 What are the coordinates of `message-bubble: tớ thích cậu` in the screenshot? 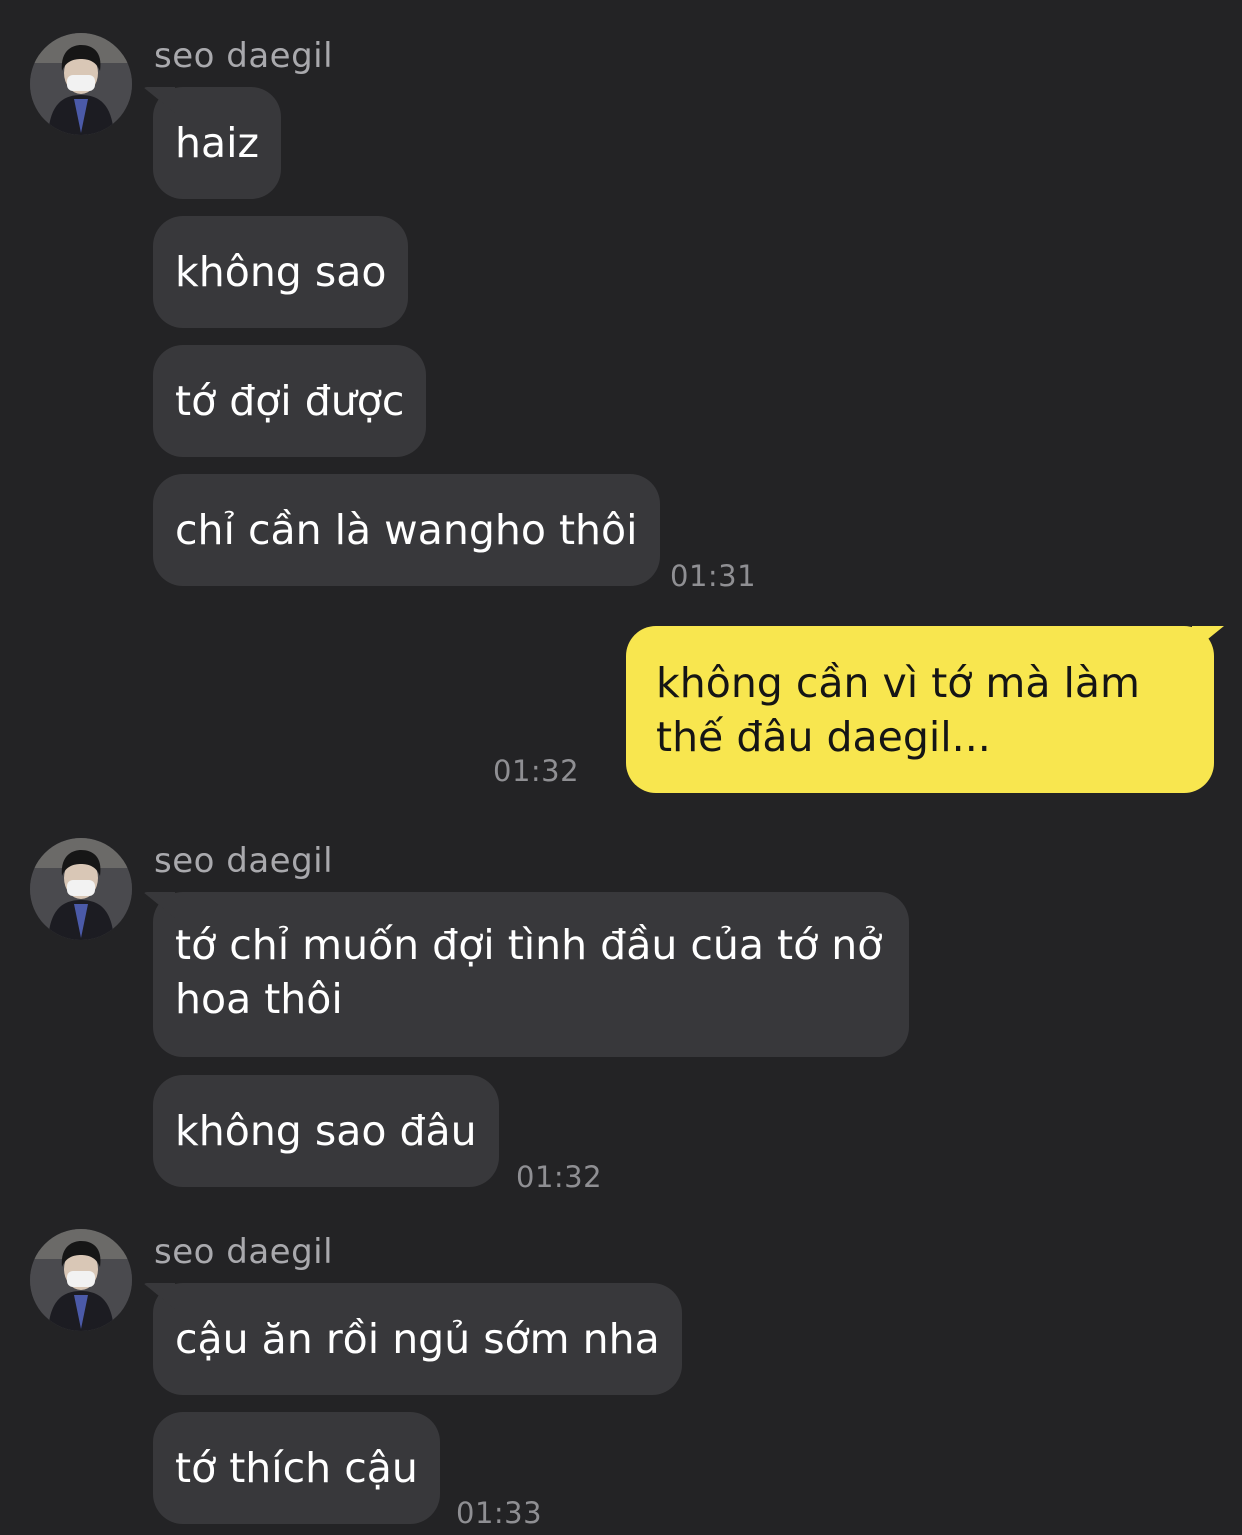 It's located at (296, 1468).